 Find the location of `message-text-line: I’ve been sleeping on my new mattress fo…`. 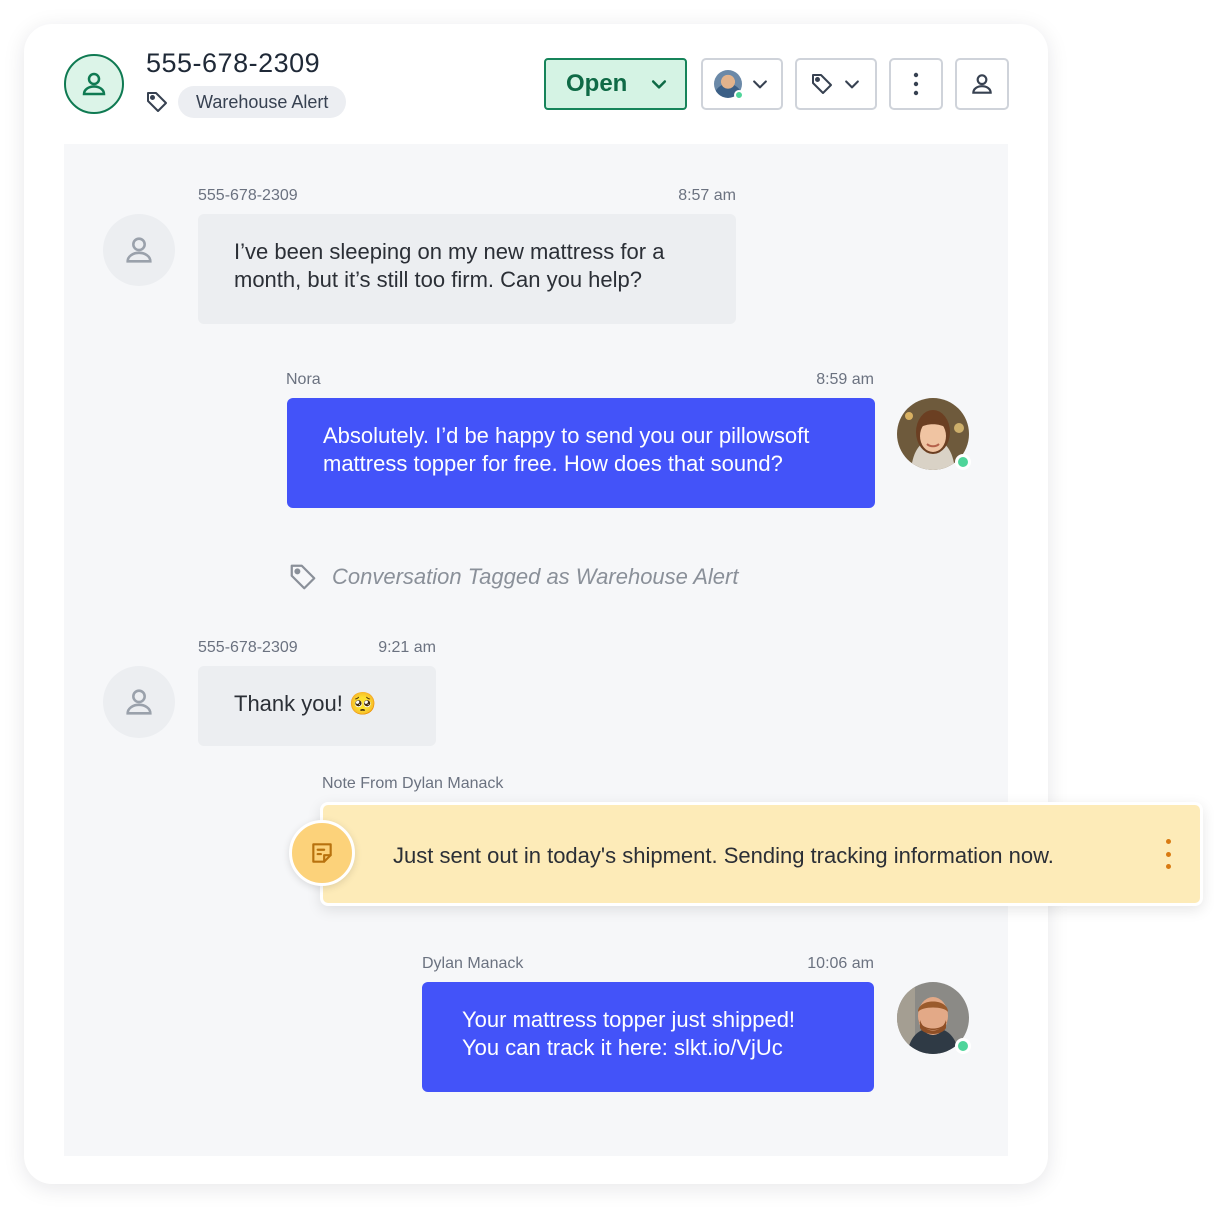

message-text-line: I’ve been sleeping on my new mattress fo… is located at coordinates (449, 251).